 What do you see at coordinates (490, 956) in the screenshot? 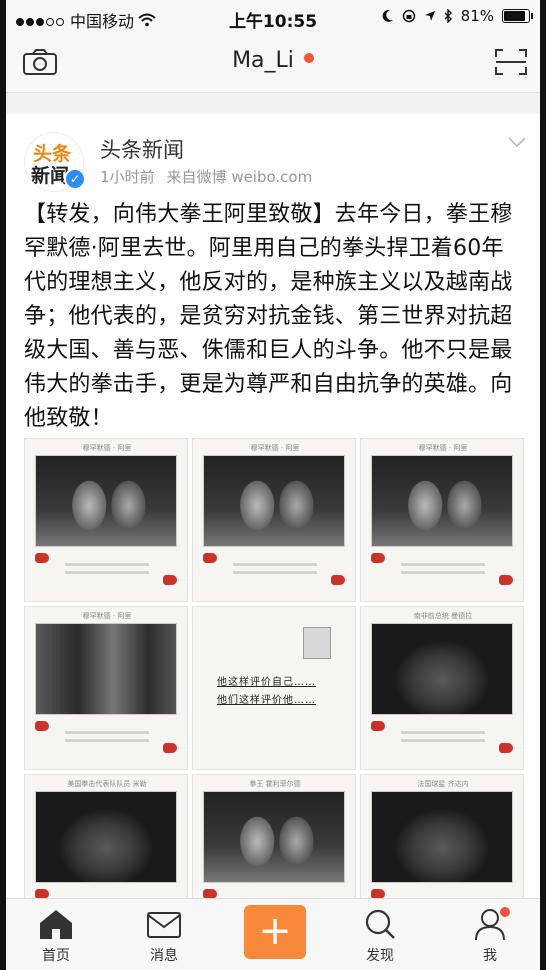
I see `tab-me-label: 我` at bounding box center [490, 956].